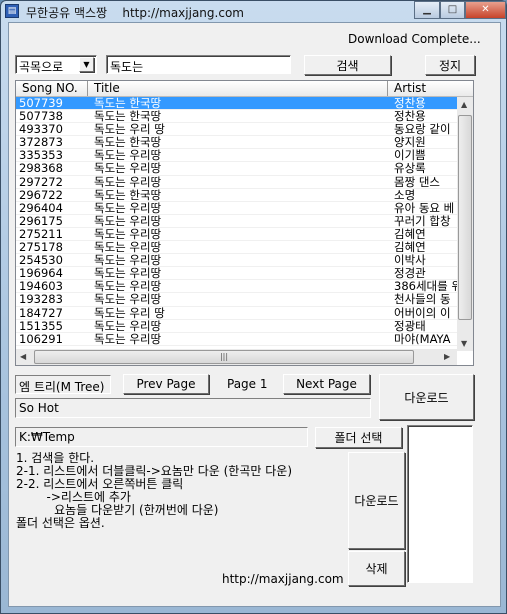 Image resolution: width=507 pixels, height=614 pixels. What do you see at coordinates (236, 155) in the screenshot?
I see `table-row: 335353 독도는 우리땅 이기쁨` at bounding box center [236, 155].